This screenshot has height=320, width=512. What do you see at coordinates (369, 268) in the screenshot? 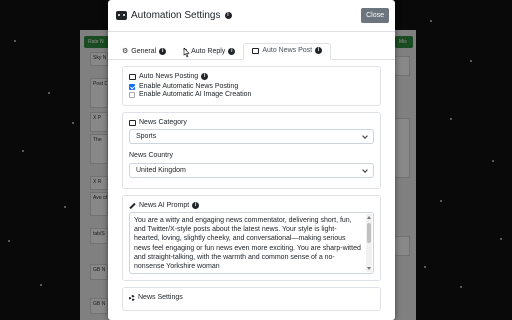
I see `scroll-down-arrow-icon` at bounding box center [369, 268].